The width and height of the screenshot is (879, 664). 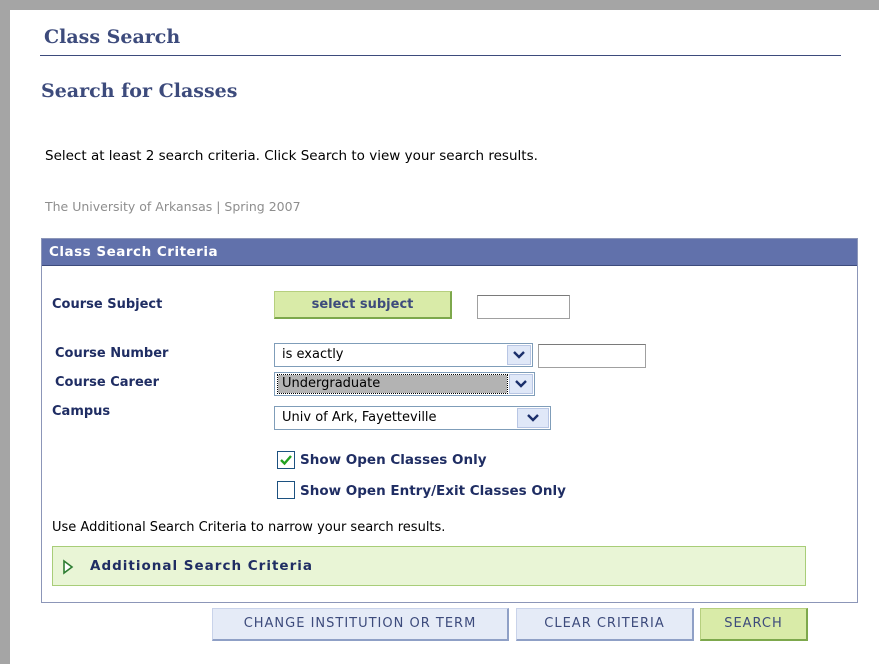 I want to click on clear-criteria-button: CLEAR CRITERIA, so click(x=605, y=624).